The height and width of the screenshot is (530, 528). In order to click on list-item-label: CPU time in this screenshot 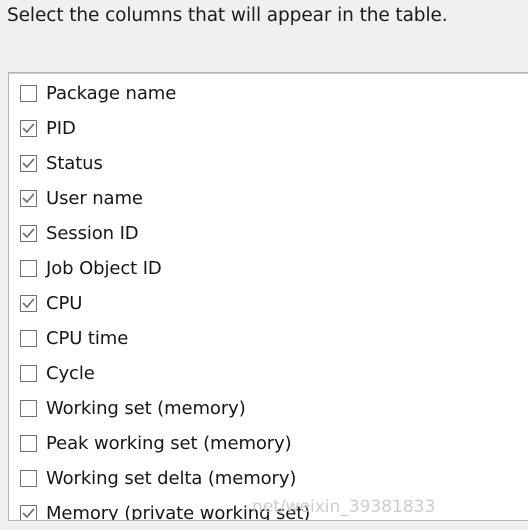, I will do `click(87, 338)`.